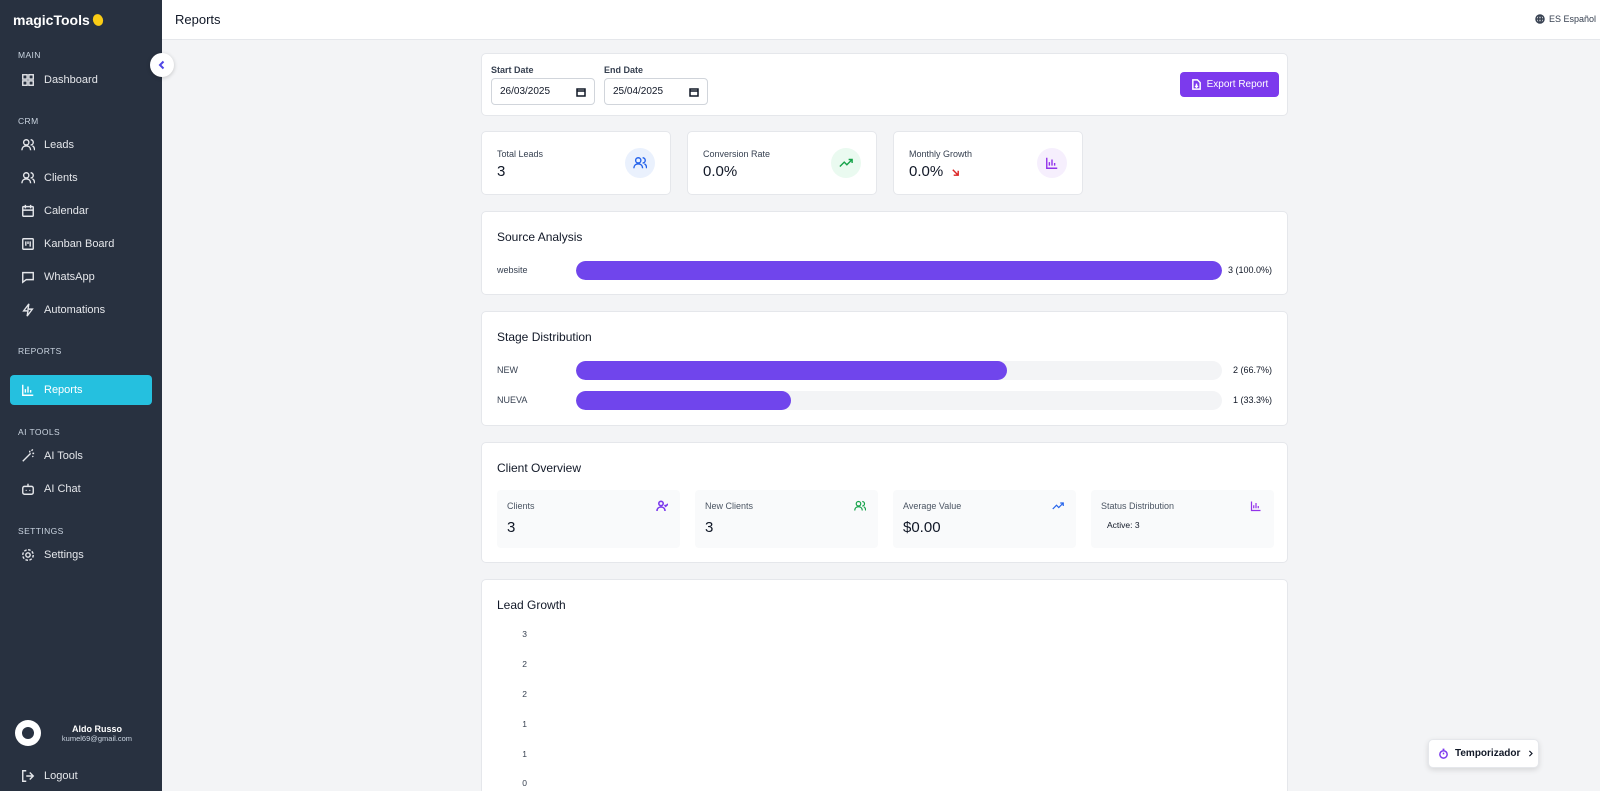  Describe the element at coordinates (786, 519) in the screenshot. I see `client-stat-new-clients: New Clients 3` at that location.